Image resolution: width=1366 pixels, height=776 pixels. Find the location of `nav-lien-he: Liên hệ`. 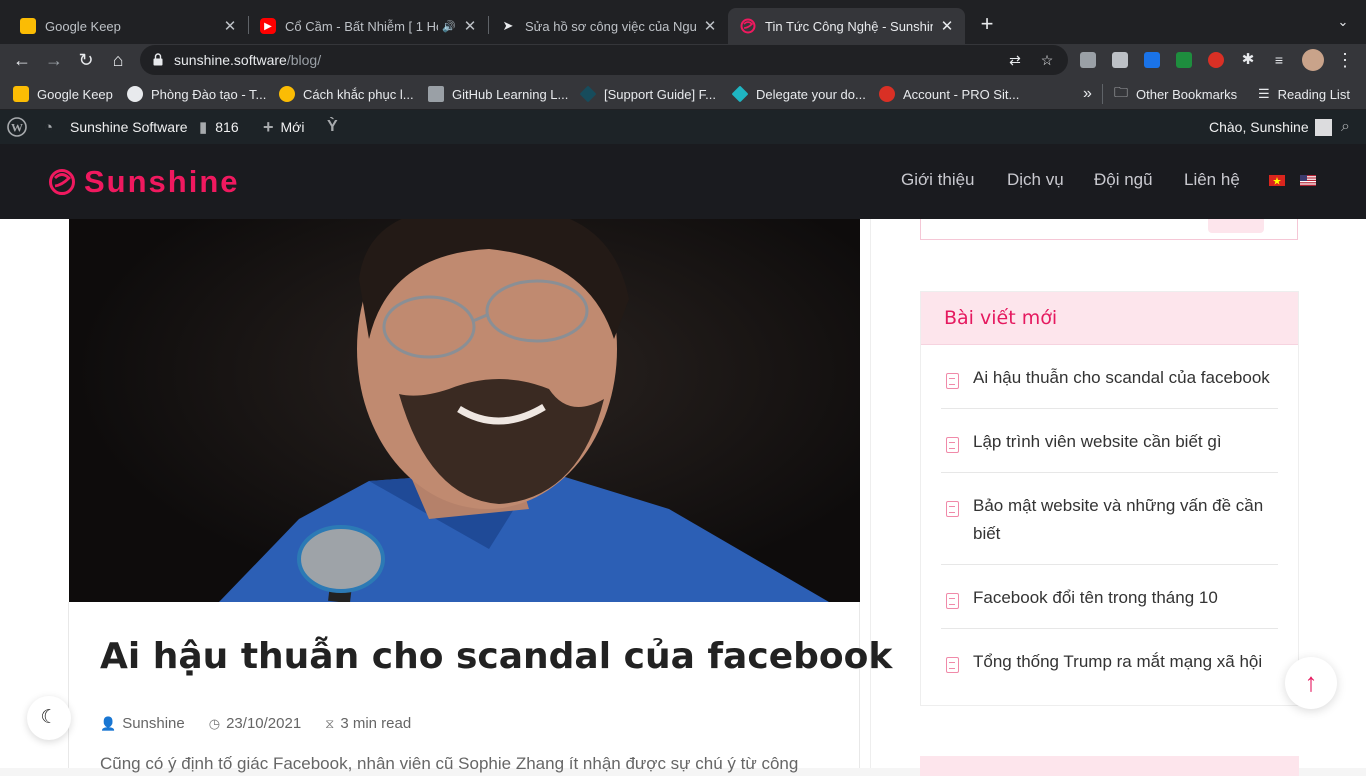

nav-lien-he: Liên hệ is located at coordinates (1212, 180).